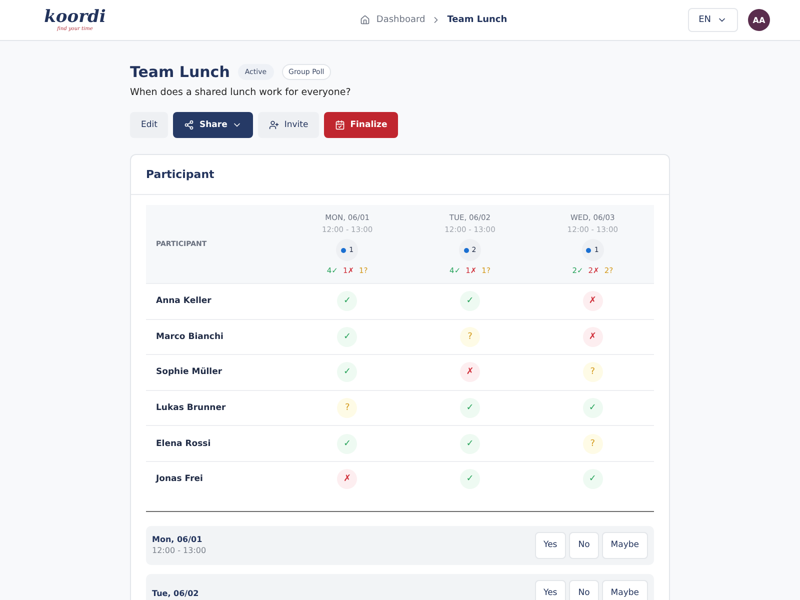 The image size is (800, 600). Describe the element at coordinates (149, 125) in the screenshot. I see `action-button: Edit` at that location.